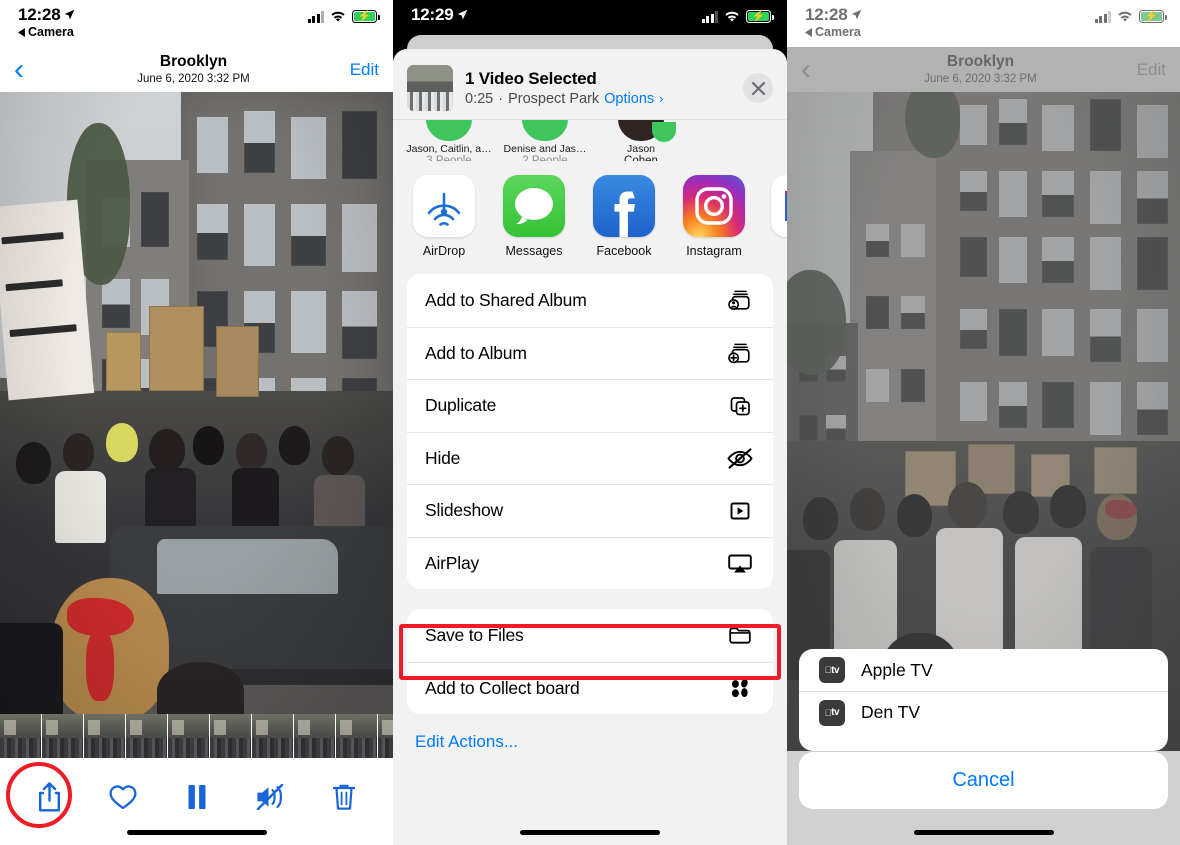 This screenshot has width=1180, height=845. I want to click on cancel-button: Cancel, so click(983, 780).